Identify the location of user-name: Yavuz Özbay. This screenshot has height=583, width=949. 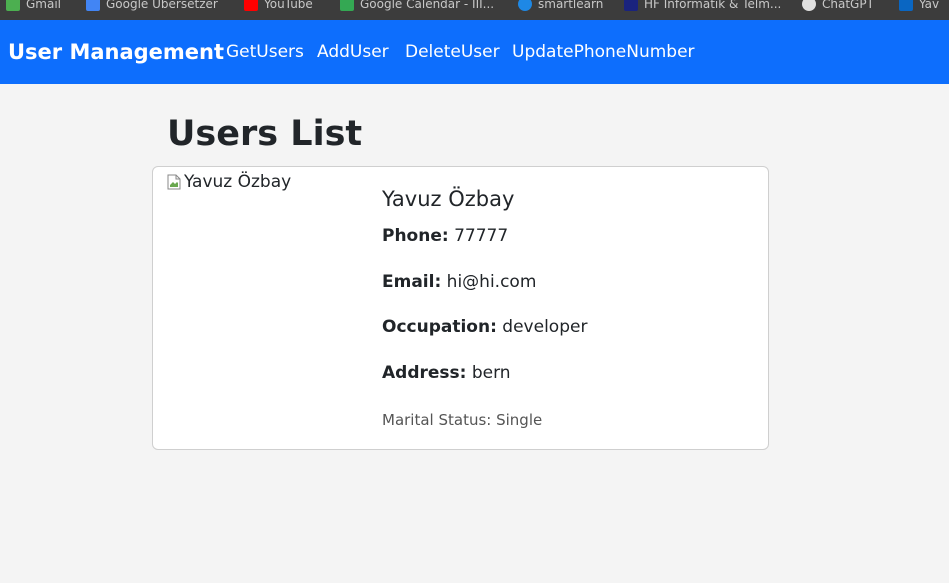
(448, 199).